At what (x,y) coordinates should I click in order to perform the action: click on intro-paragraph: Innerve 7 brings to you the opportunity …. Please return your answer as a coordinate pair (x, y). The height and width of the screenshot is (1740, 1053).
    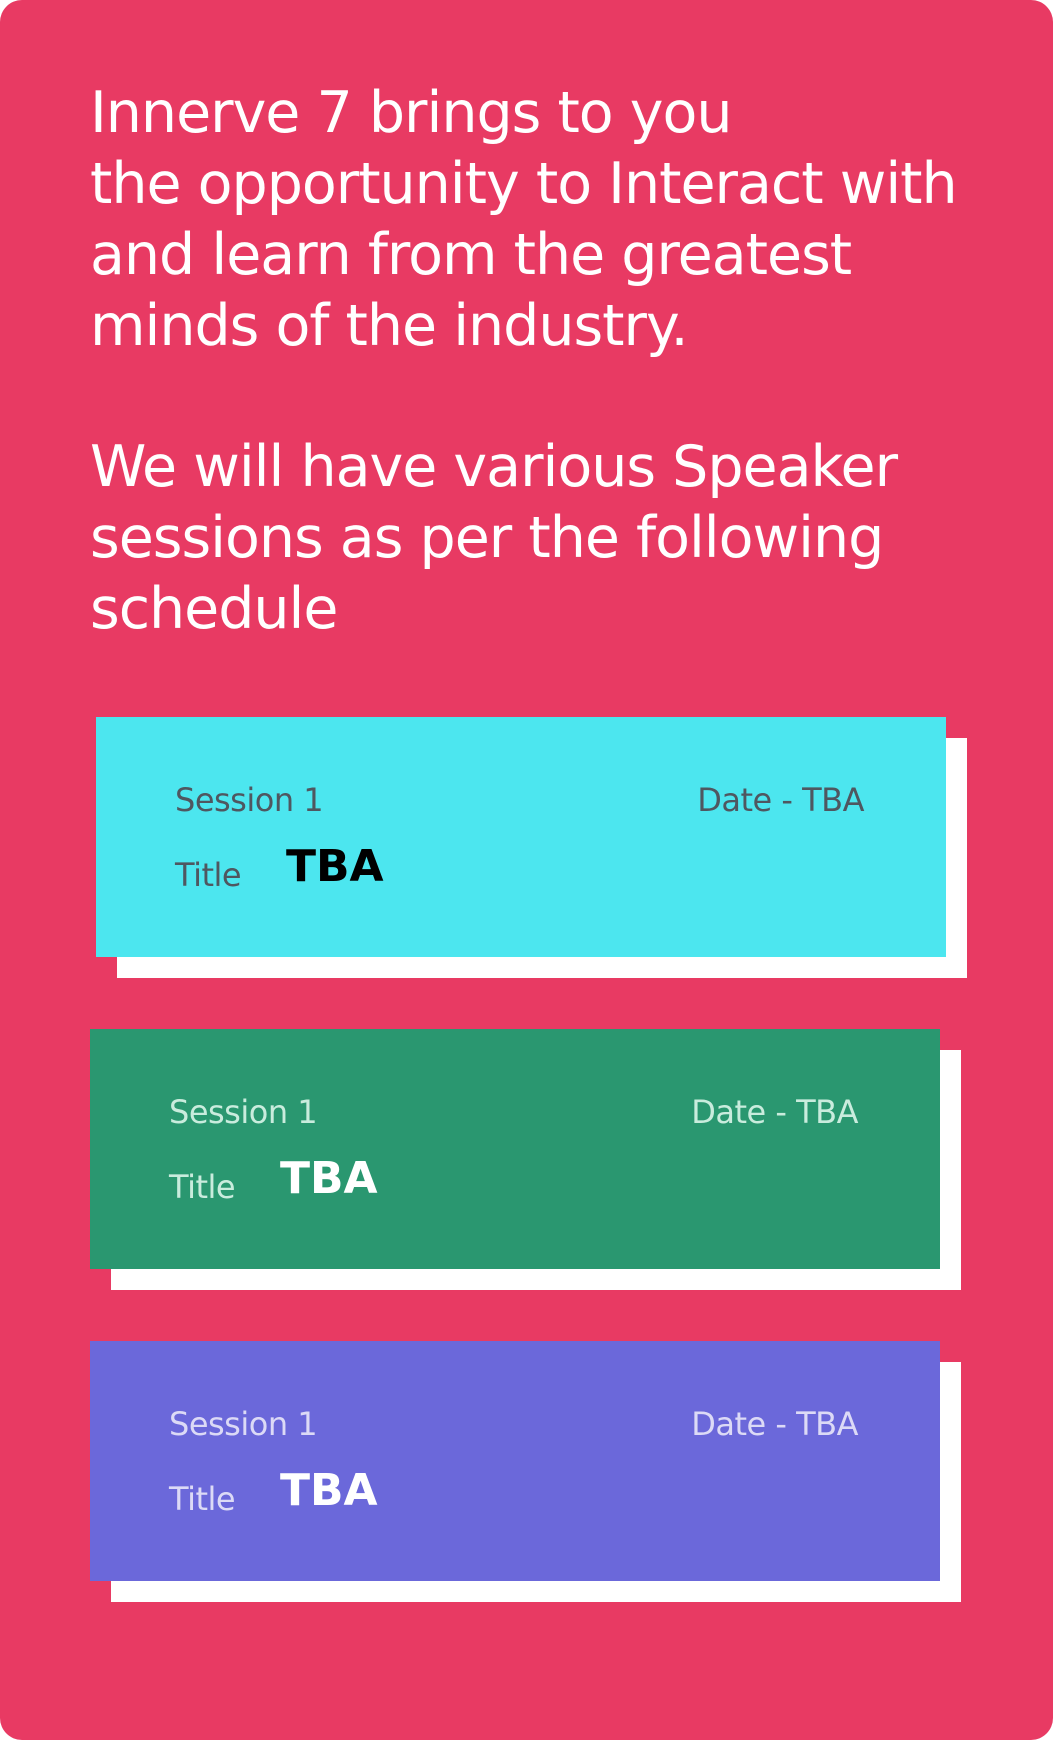
    Looking at the image, I should click on (524, 219).